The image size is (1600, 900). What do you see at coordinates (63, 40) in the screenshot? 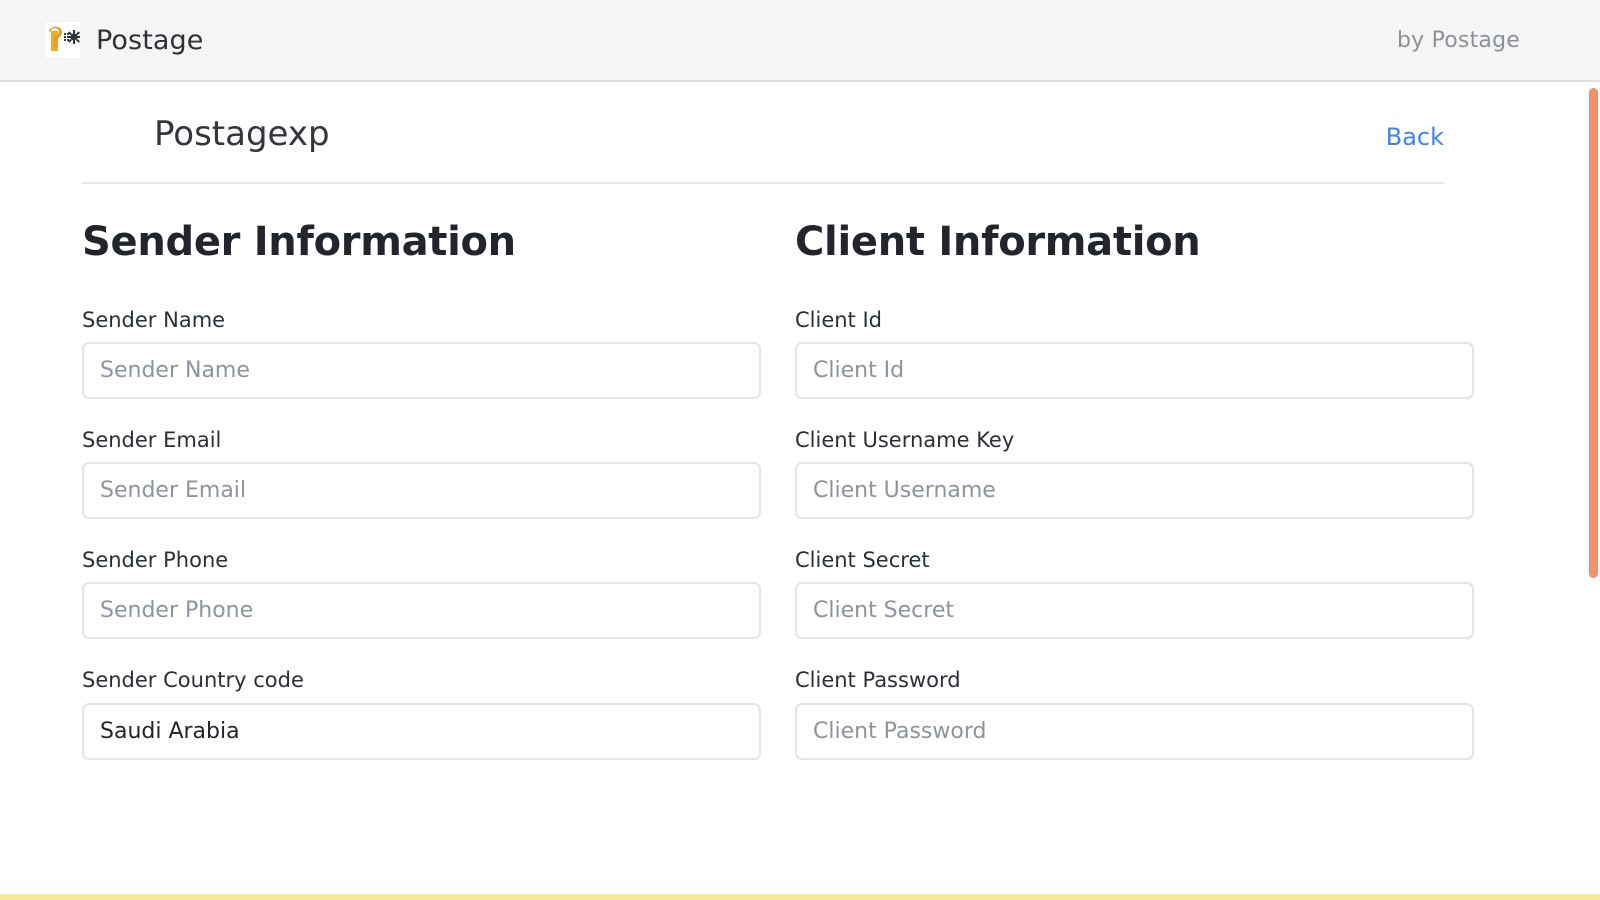
I see `postage-logo-icon` at bounding box center [63, 40].